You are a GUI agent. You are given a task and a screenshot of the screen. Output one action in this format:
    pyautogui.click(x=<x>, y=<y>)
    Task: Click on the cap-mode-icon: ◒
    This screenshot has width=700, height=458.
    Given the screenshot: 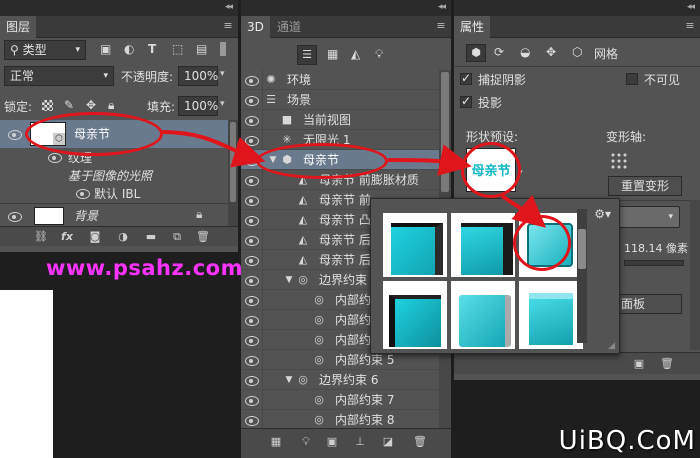 What is the action you would take?
    pyautogui.click(x=525, y=52)
    